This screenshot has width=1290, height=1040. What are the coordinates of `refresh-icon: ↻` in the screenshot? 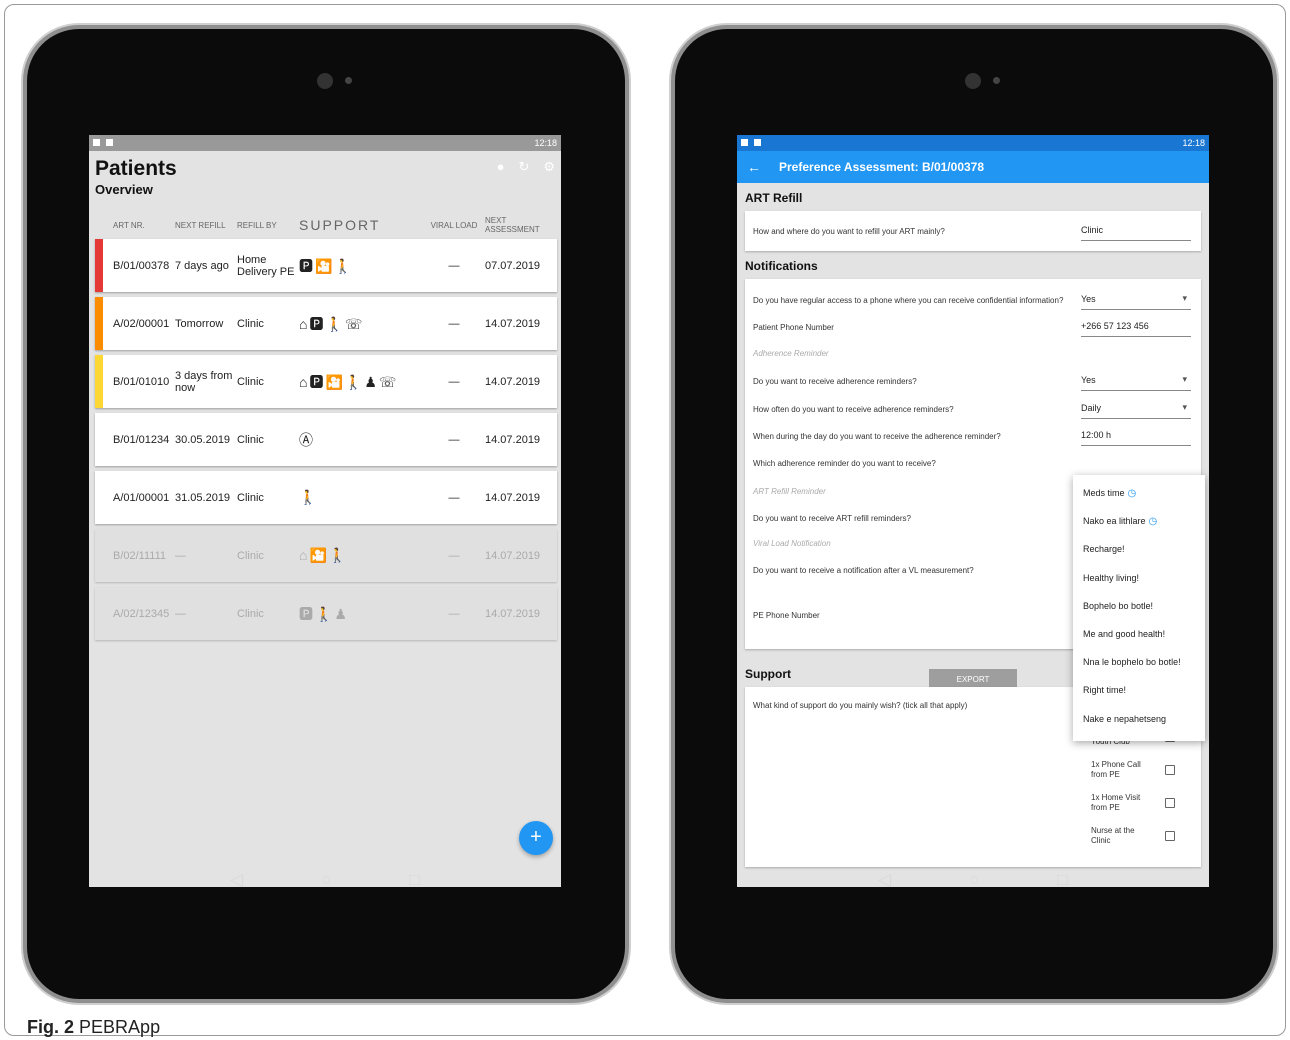 It's located at (523, 167).